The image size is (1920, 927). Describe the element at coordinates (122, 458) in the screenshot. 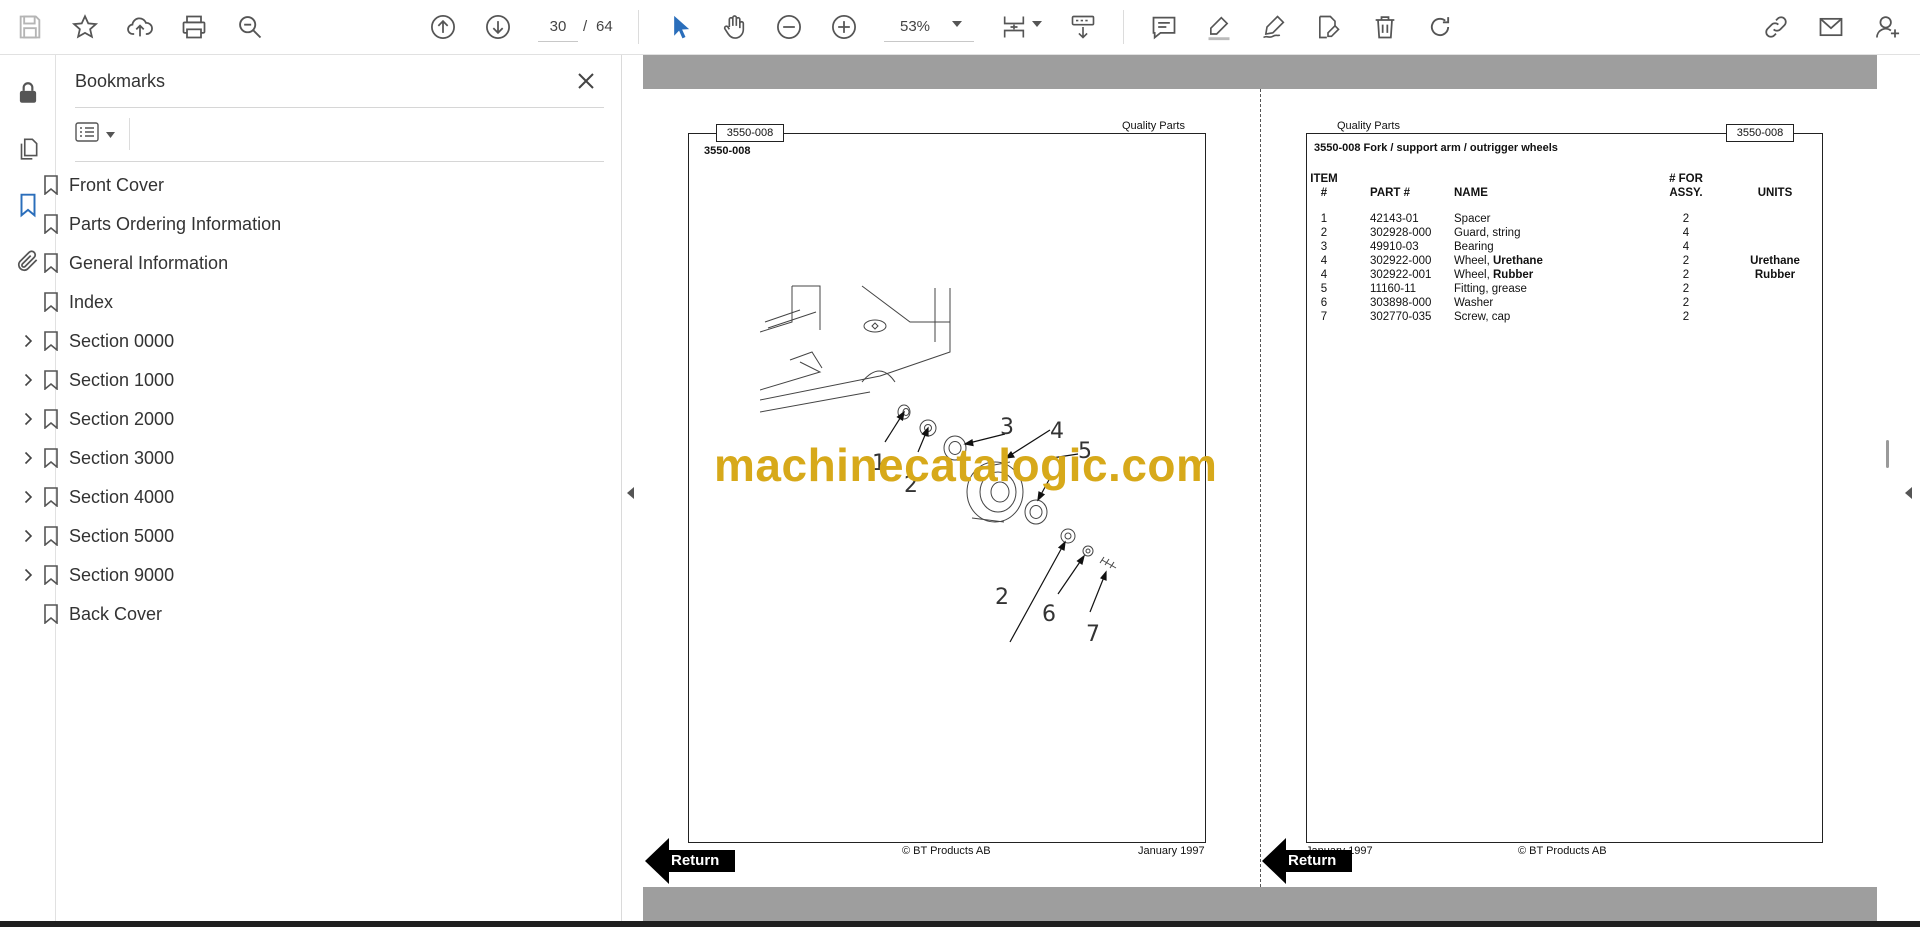

I see `bookmark-label: Section 3000` at that location.